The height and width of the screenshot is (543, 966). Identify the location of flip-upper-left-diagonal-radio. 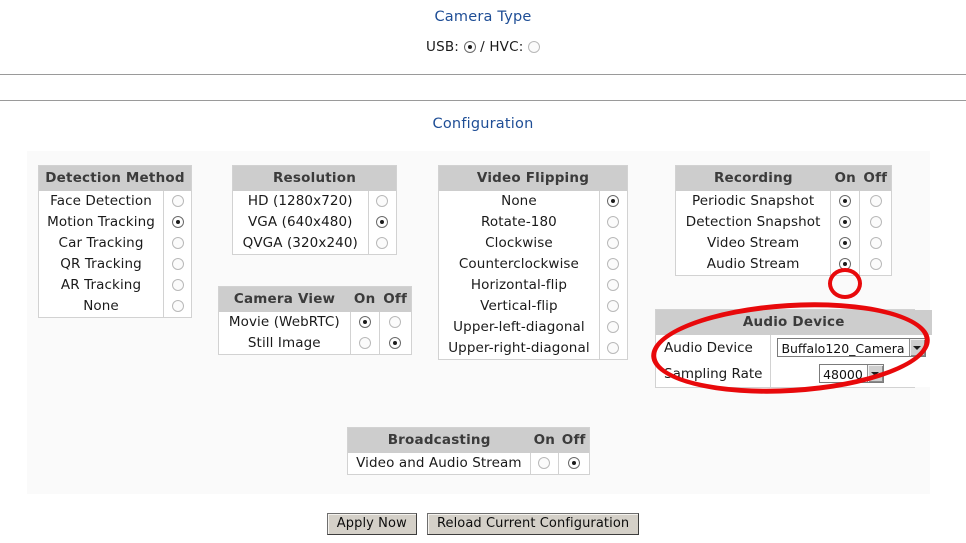
(613, 327).